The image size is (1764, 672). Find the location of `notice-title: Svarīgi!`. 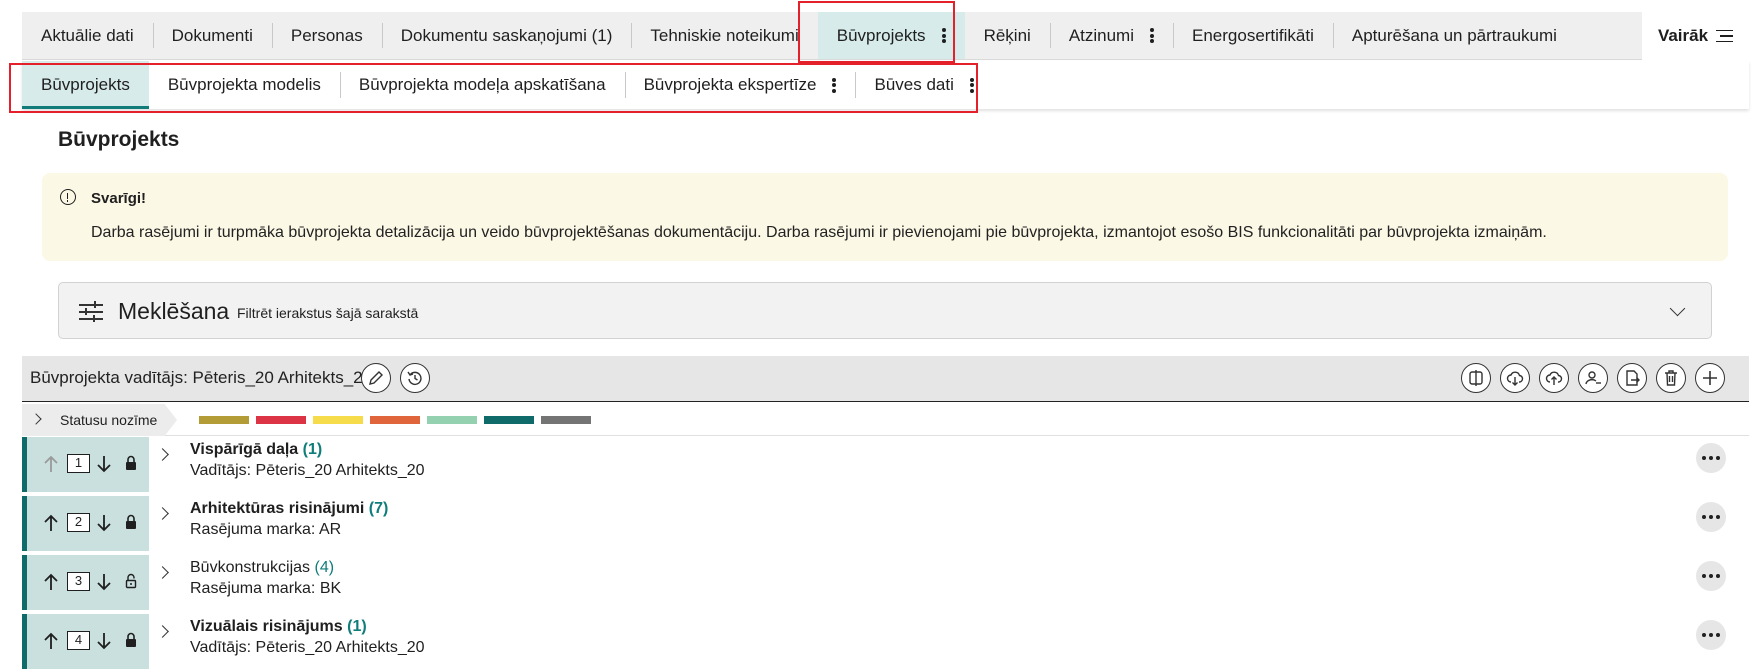

notice-title: Svarīgi! is located at coordinates (119, 198).